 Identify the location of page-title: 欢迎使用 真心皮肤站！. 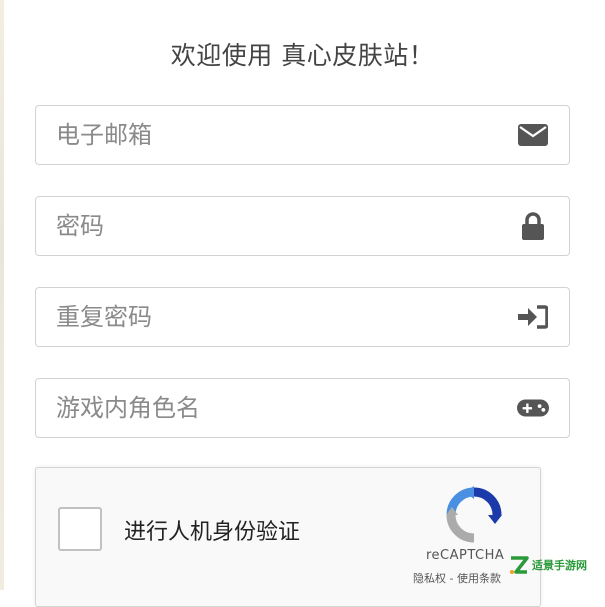
(302, 55).